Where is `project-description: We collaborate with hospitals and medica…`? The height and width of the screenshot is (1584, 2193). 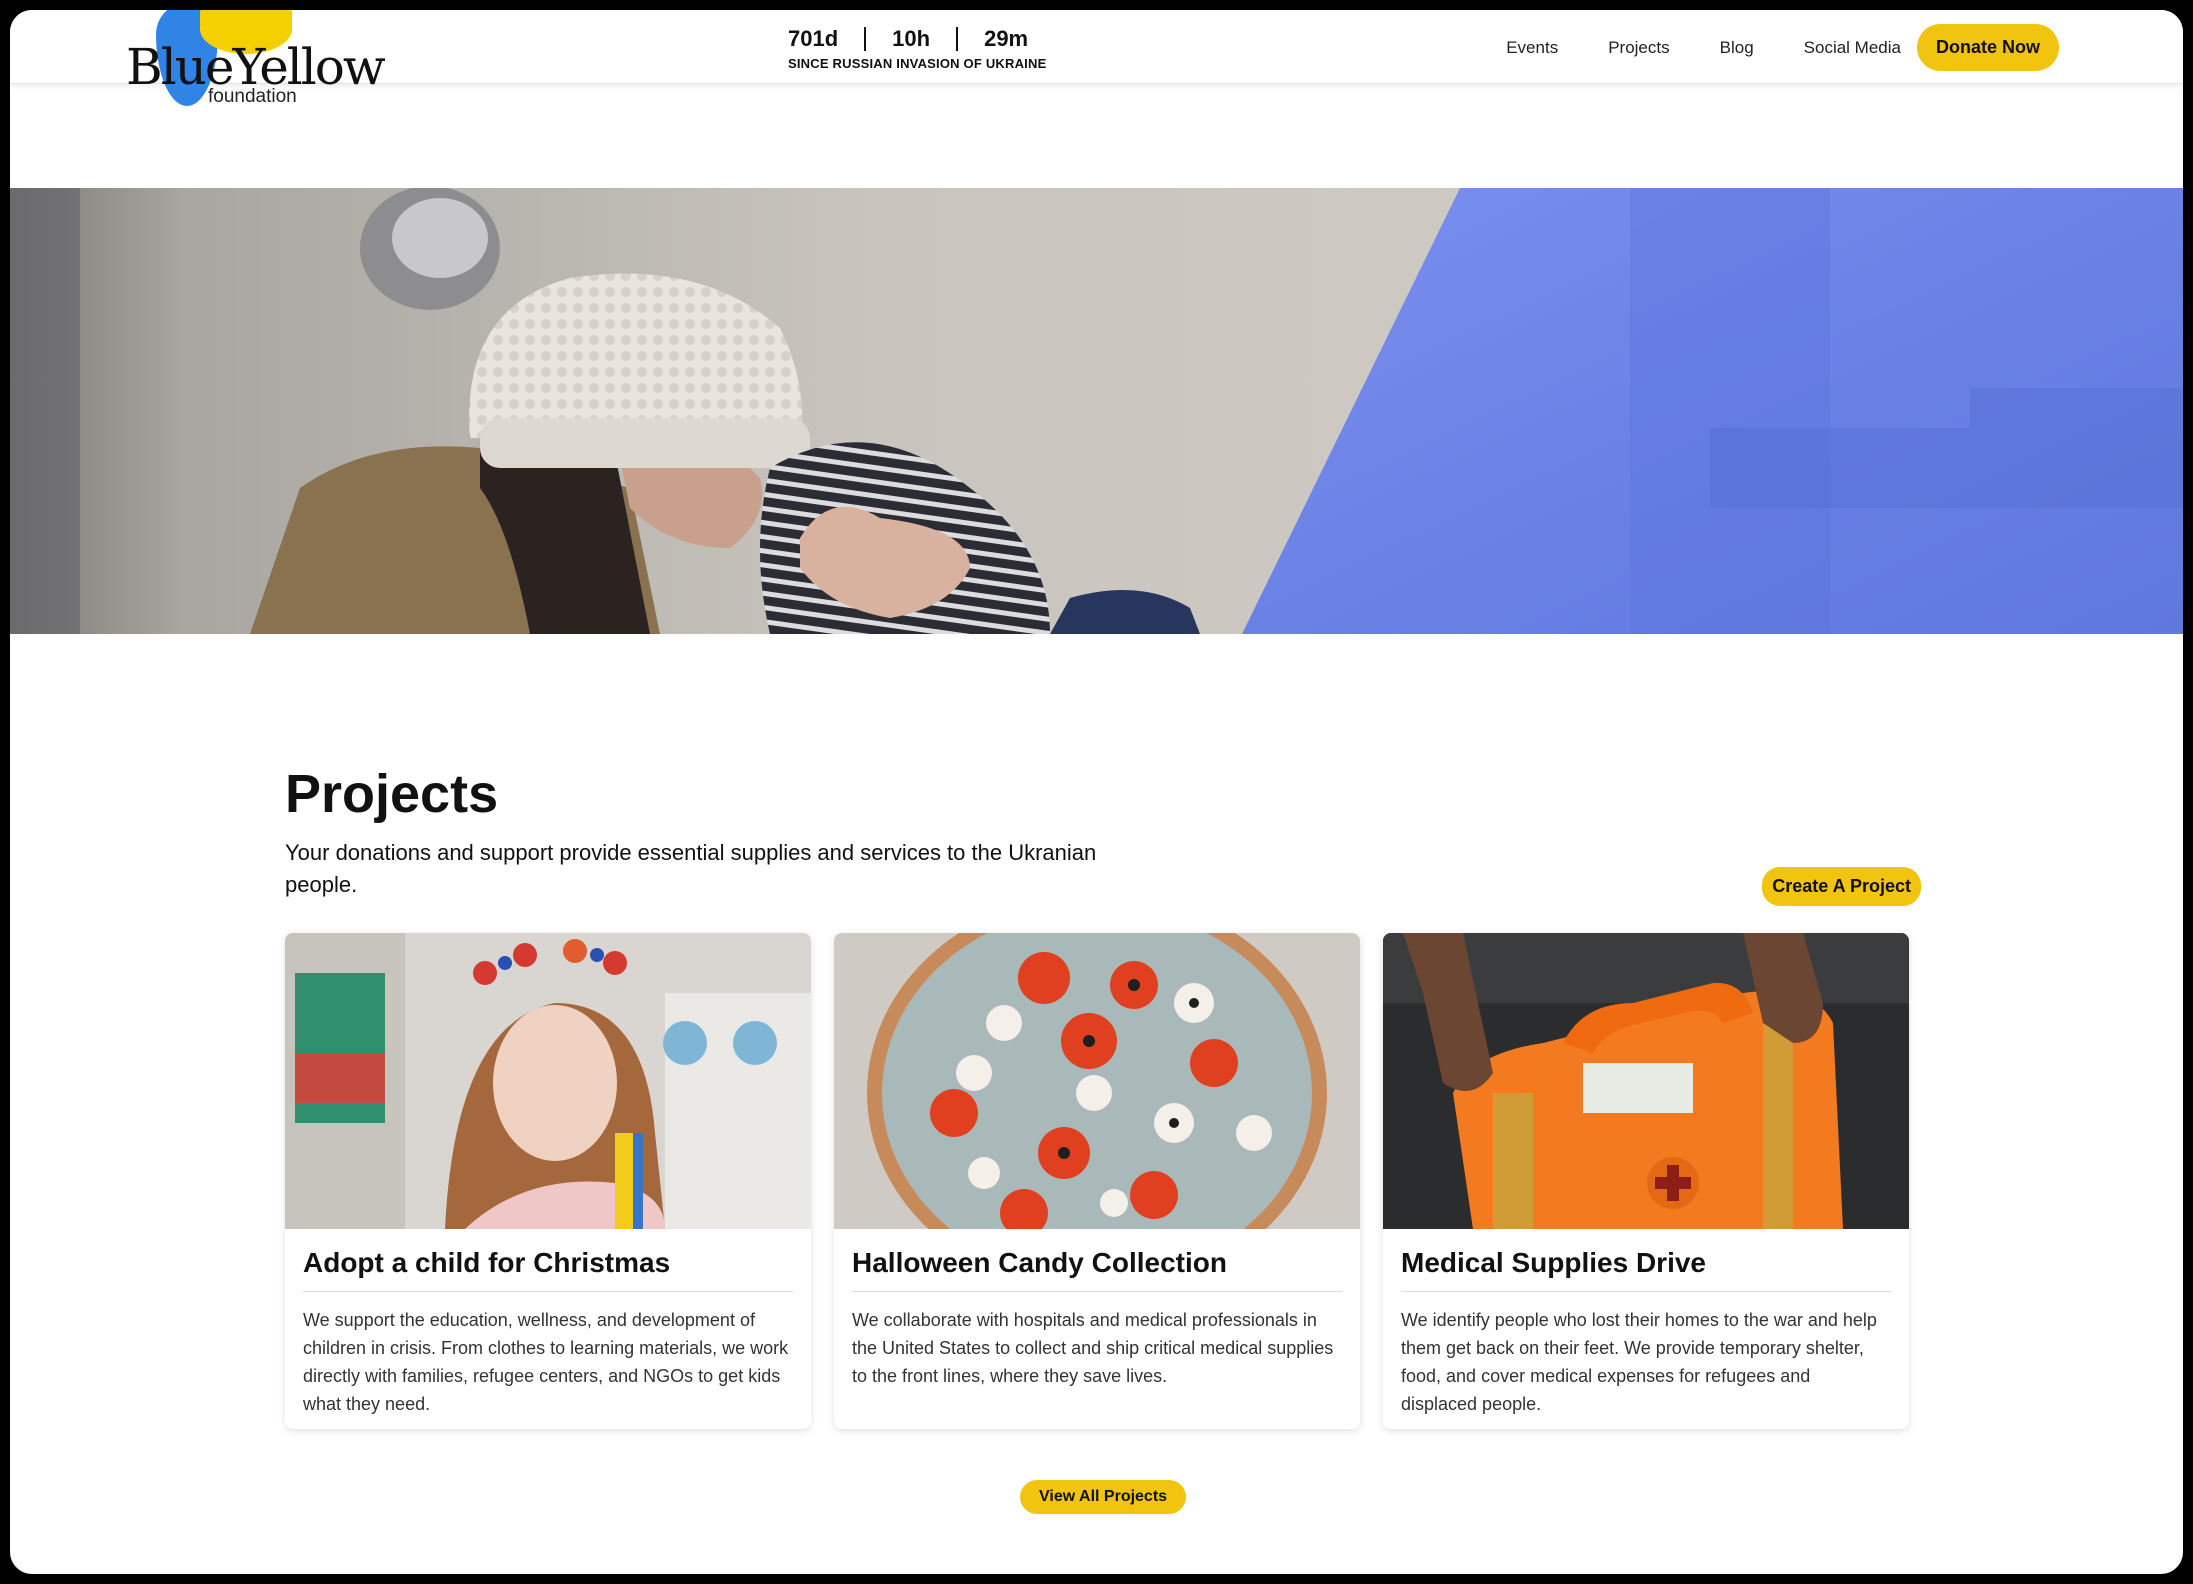 project-description: We collaborate with hospitals and medica… is located at coordinates (1093, 1348).